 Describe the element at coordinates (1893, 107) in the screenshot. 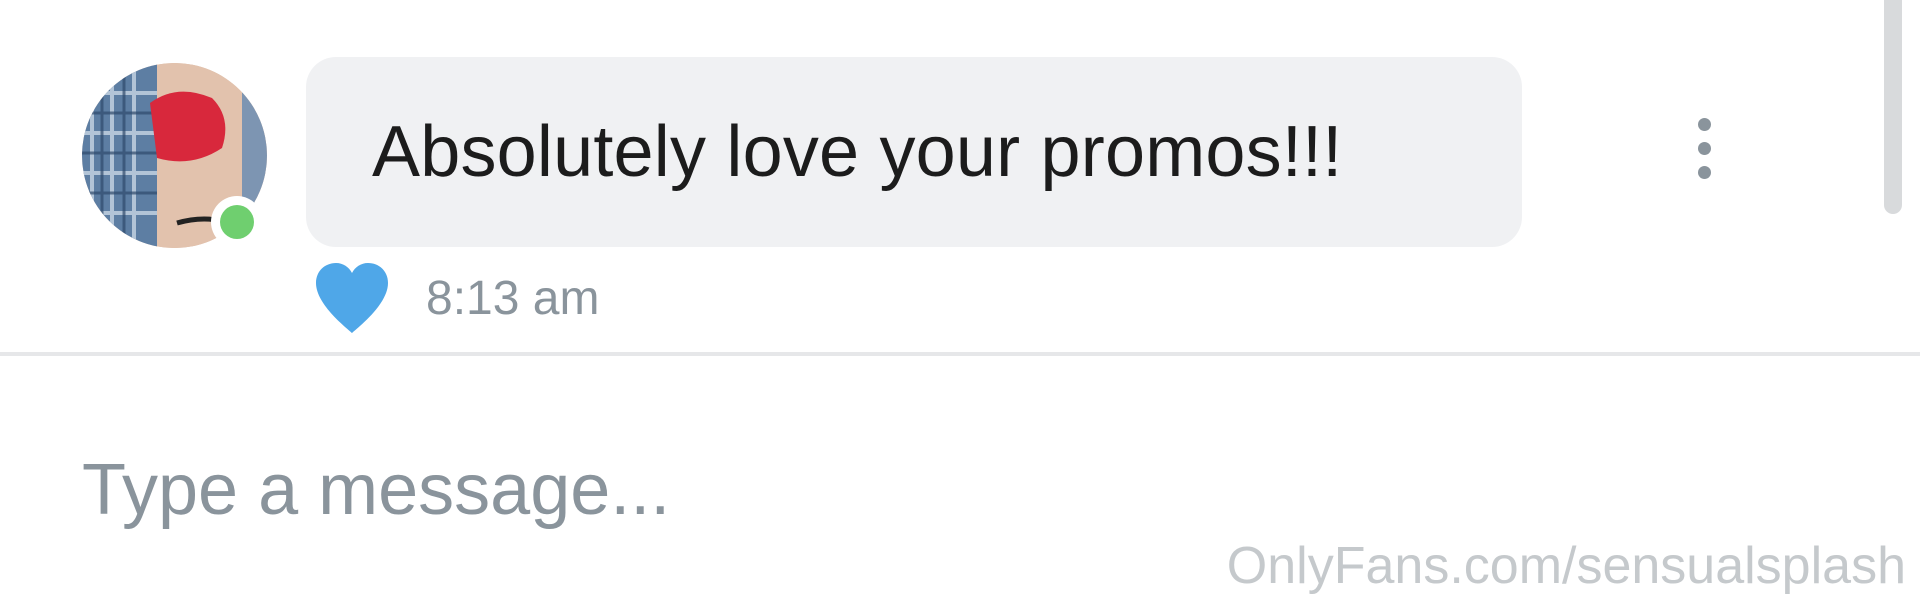

I see `scrollbar-thumb` at that location.